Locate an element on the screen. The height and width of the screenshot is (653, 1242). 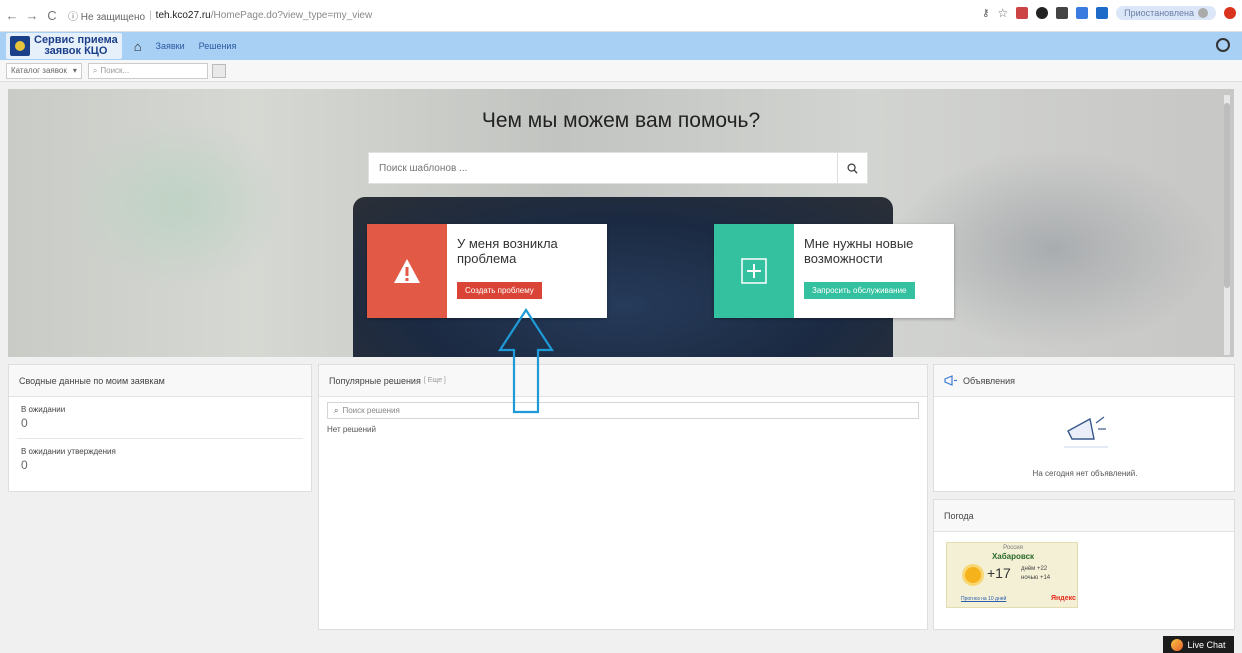
template-search is located at coordinates (618, 168).